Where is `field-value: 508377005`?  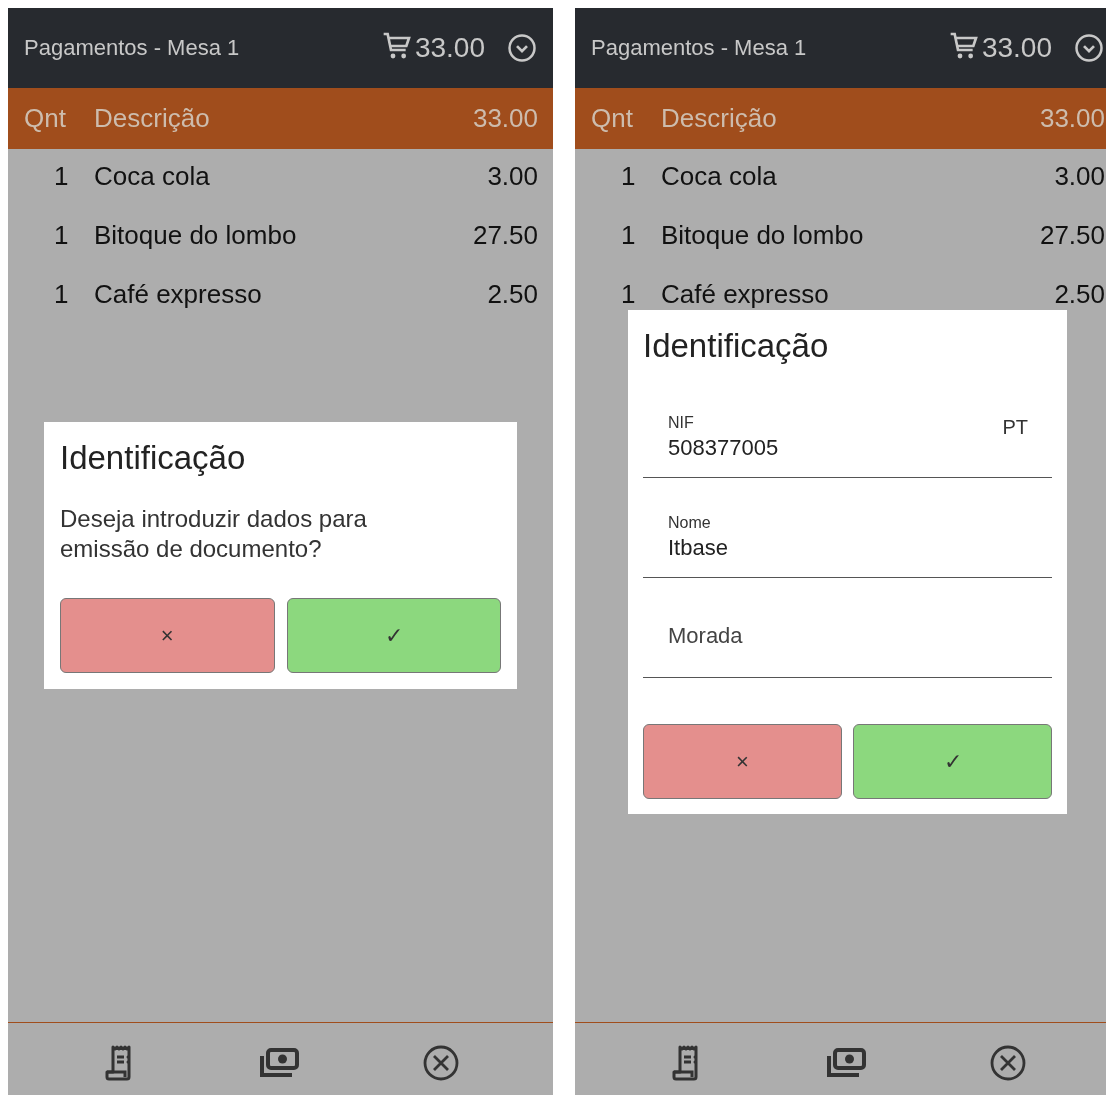 field-value: 508377005 is located at coordinates (723, 448).